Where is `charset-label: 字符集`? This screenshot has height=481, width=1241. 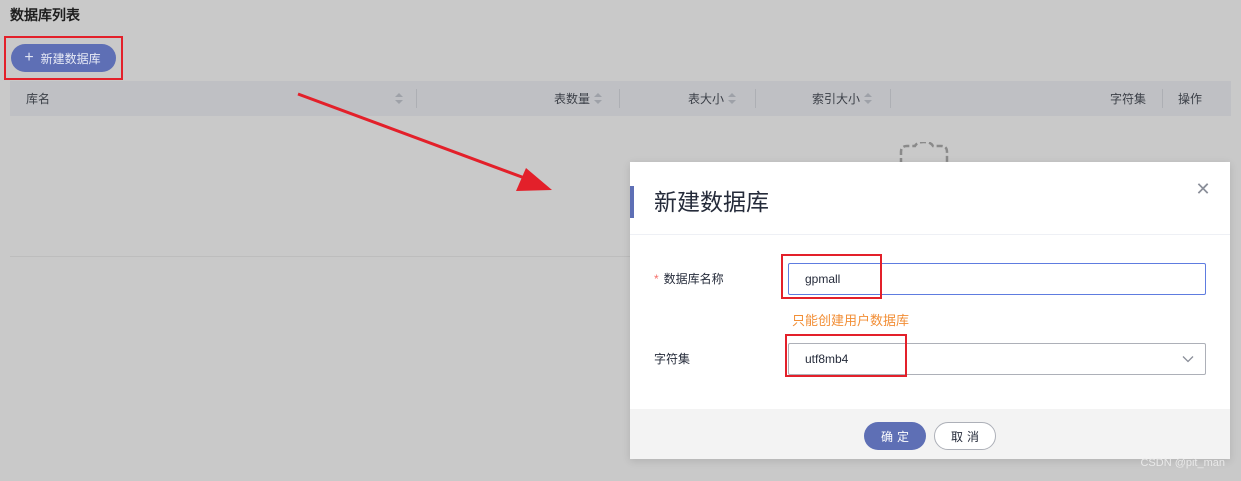
charset-label: 字符集 is located at coordinates (672, 359).